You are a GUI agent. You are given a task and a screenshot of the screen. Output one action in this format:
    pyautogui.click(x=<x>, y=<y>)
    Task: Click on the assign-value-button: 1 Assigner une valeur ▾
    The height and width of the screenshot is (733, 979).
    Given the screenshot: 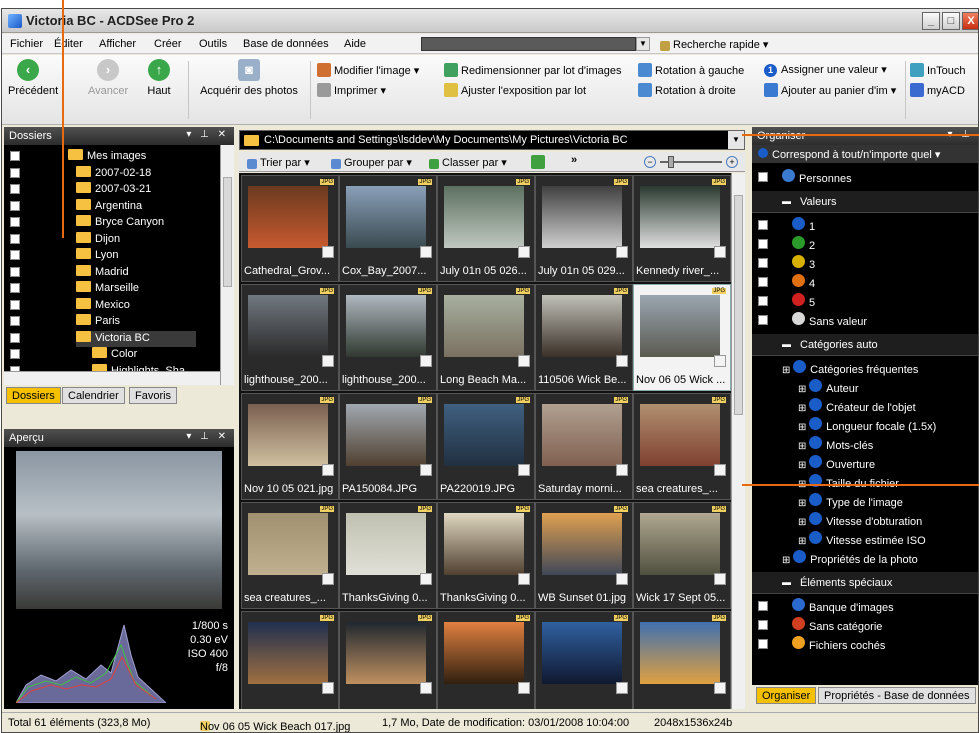 What is the action you would take?
    pyautogui.click(x=825, y=70)
    